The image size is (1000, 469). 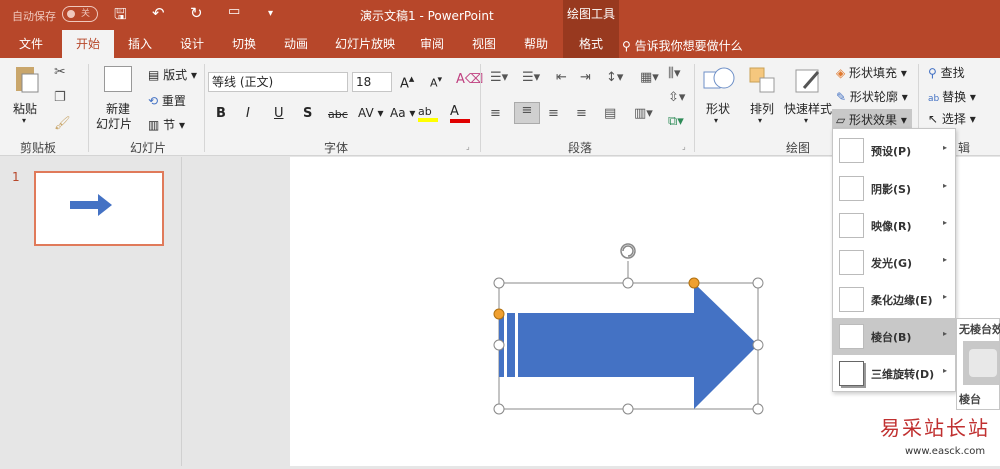 What do you see at coordinates (99, 208) in the screenshot?
I see `slide-thumbnail` at bounding box center [99, 208].